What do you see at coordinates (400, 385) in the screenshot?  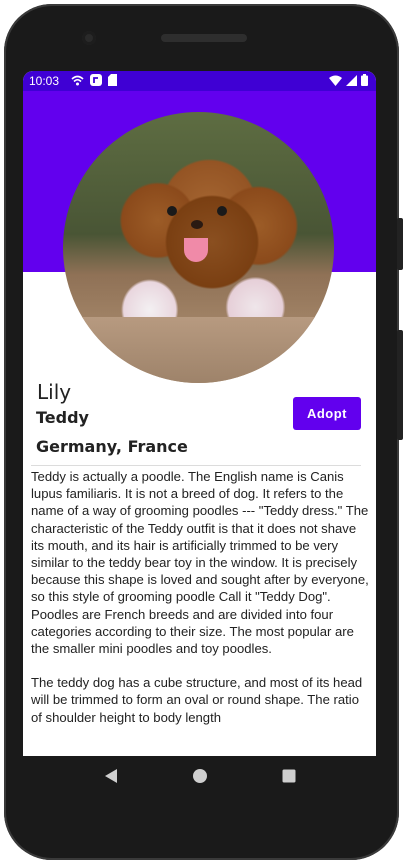 I see `power-button` at bounding box center [400, 385].